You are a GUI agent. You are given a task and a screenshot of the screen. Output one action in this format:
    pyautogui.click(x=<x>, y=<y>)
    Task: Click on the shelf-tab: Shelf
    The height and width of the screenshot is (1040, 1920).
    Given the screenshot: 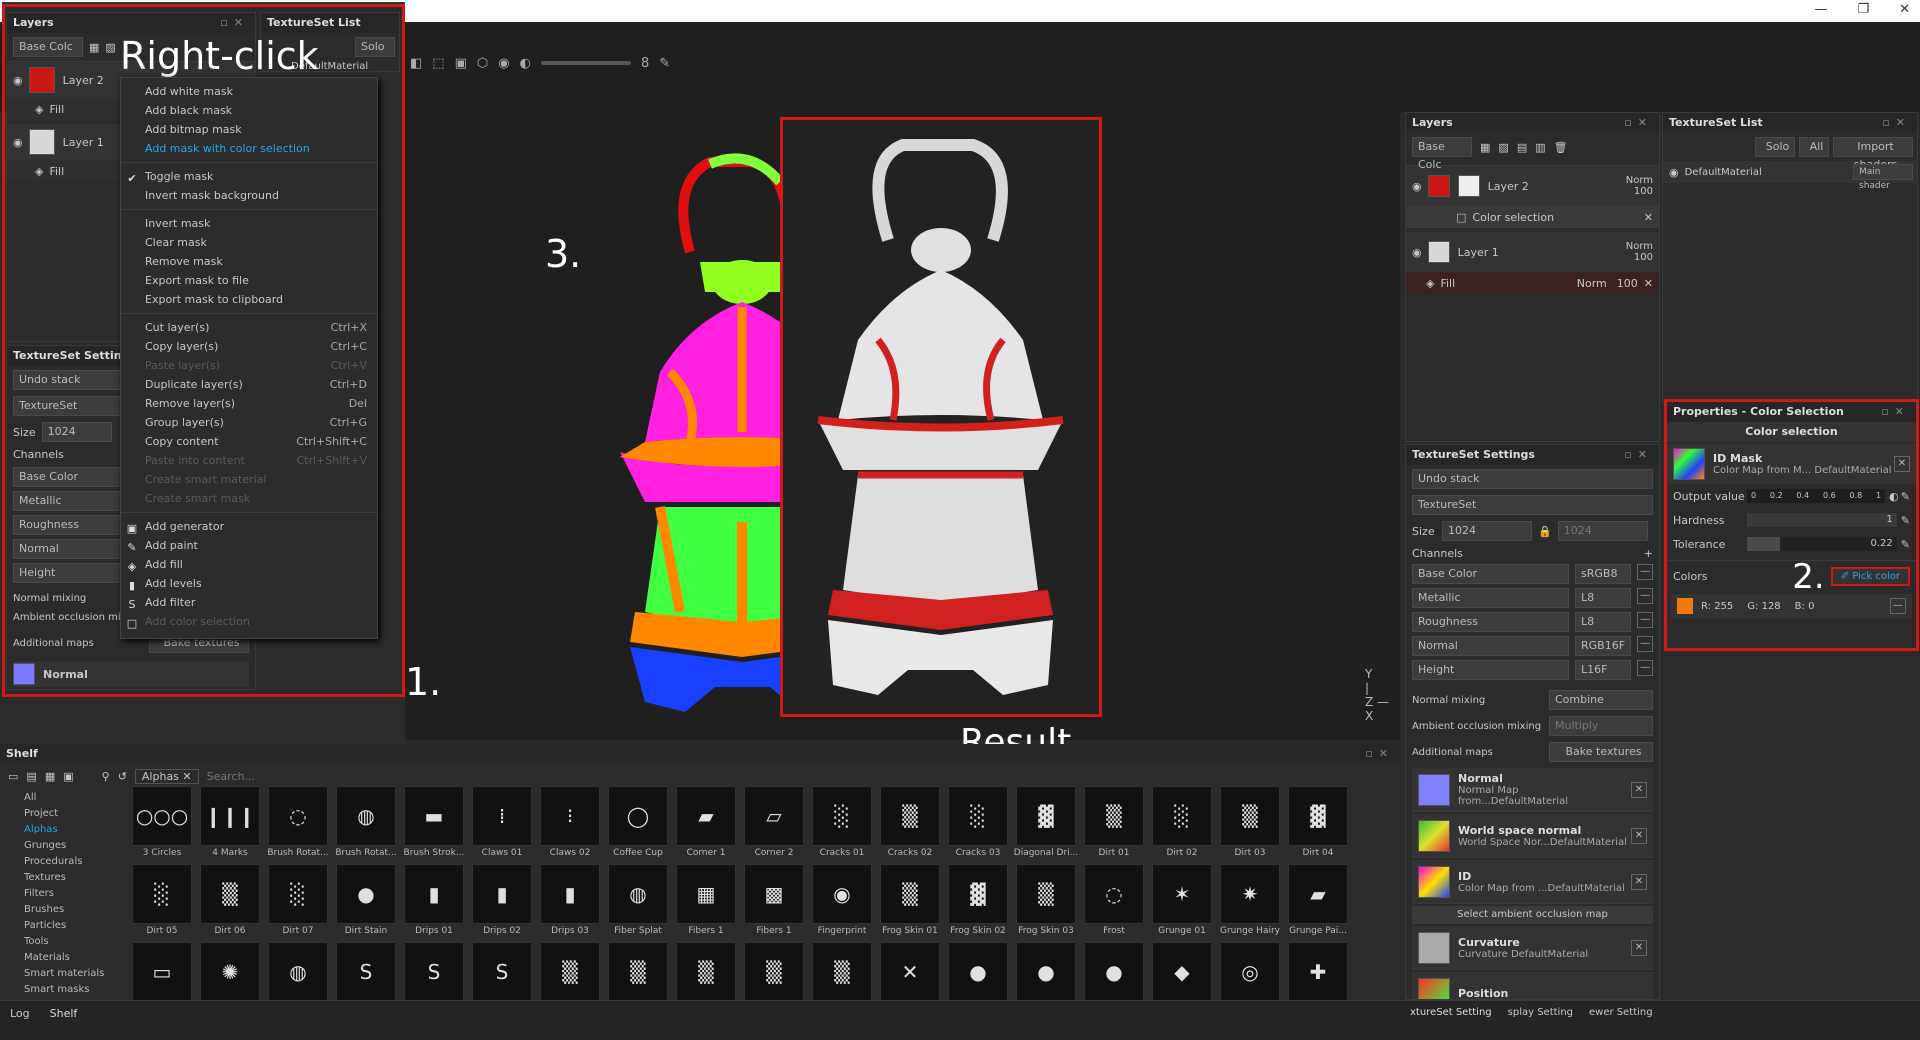 What is the action you would take?
    pyautogui.click(x=64, y=1013)
    